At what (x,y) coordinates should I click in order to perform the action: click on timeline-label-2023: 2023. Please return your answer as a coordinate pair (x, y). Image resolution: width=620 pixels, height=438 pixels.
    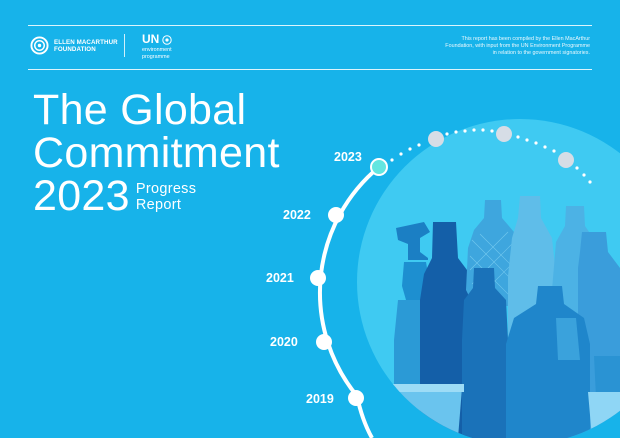
    Looking at the image, I should click on (348, 157).